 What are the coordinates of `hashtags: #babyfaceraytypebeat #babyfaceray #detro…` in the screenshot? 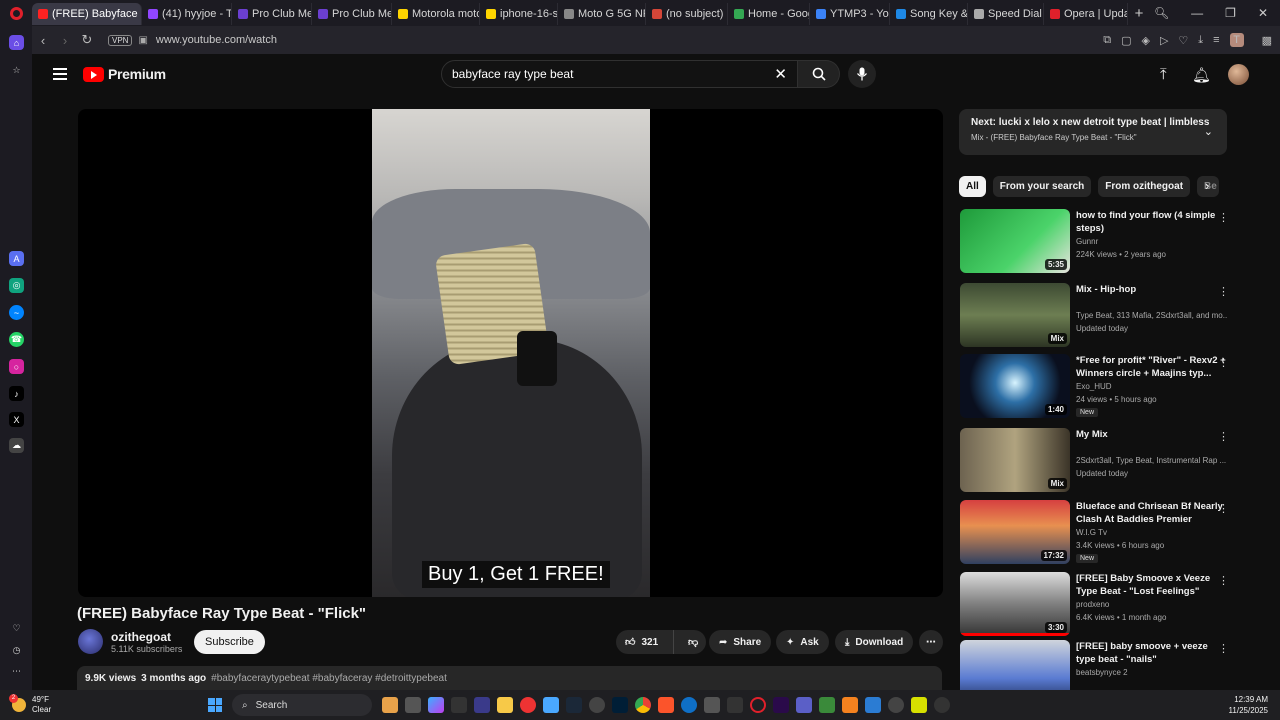 It's located at (329, 678).